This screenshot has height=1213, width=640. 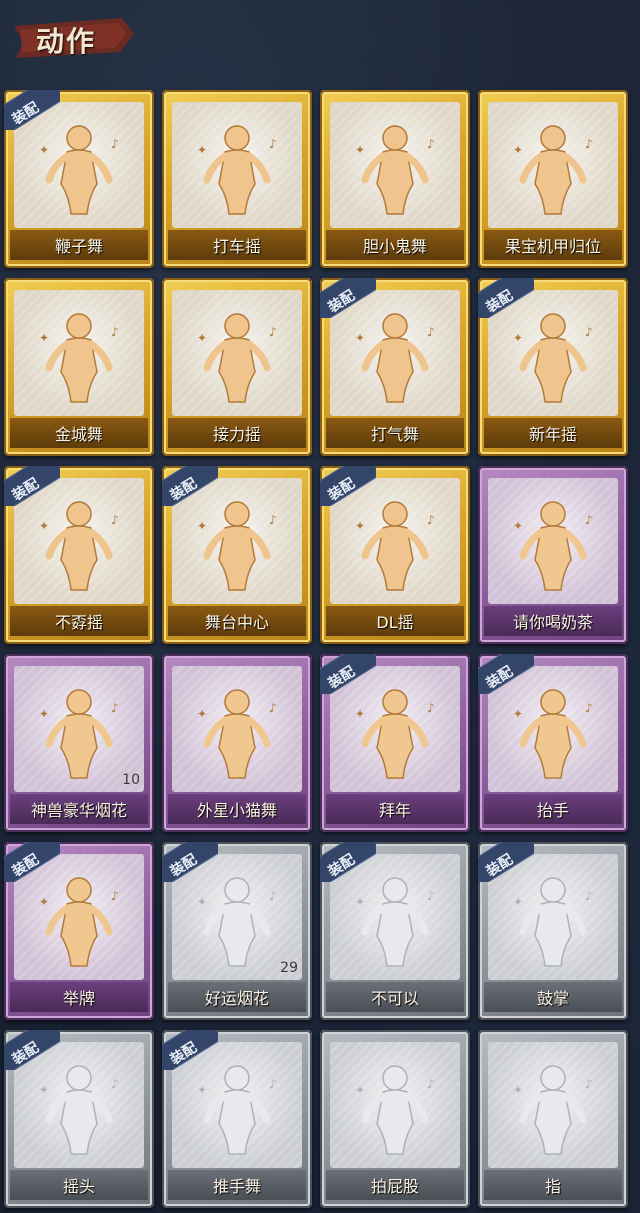 I want to click on card-label: 新年摇, so click(x=552, y=434).